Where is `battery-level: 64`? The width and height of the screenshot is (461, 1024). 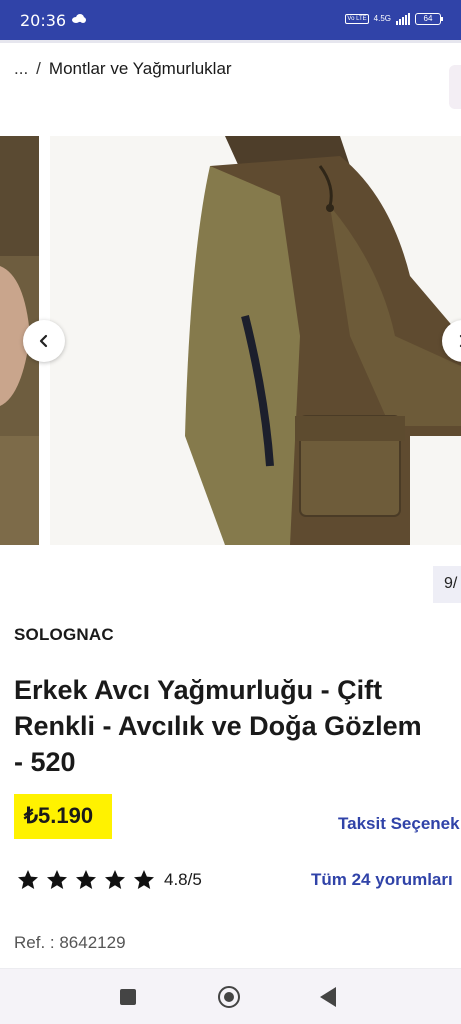
battery-level: 64 is located at coordinates (428, 18).